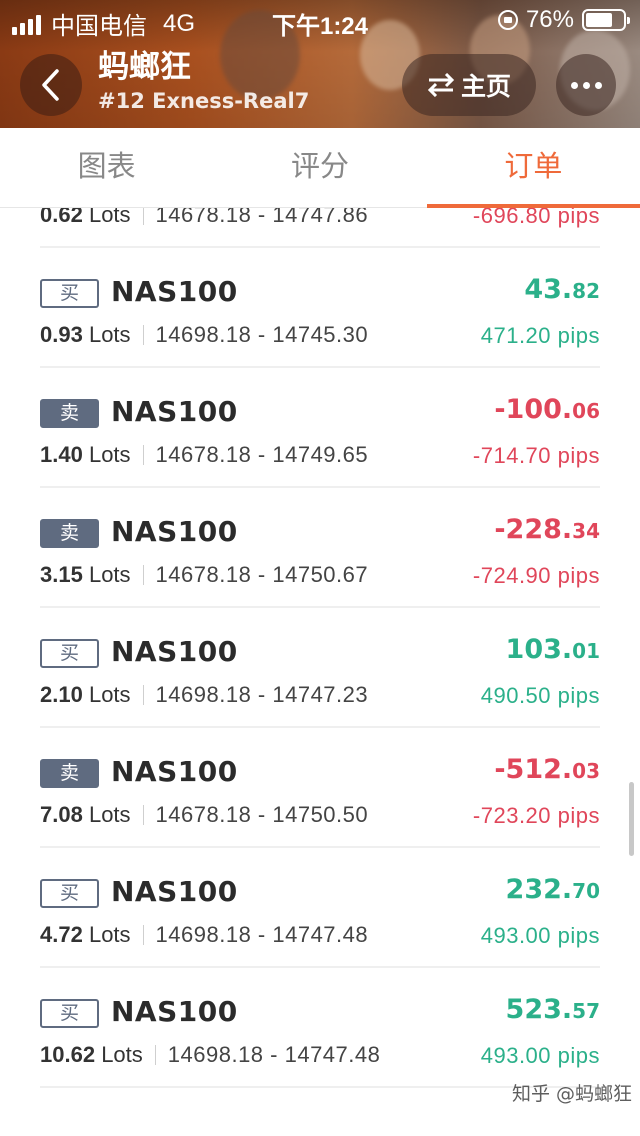 The width and height of the screenshot is (640, 1136). What do you see at coordinates (586, 411) in the screenshot?
I see `order-profit-decimal: 06` at bounding box center [586, 411].